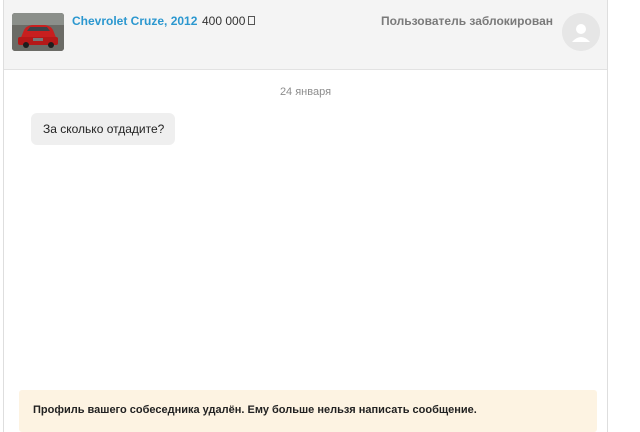 This screenshot has height=432, width=640. Describe the element at coordinates (252, 20) in the screenshot. I see `ruble-icon` at that location.